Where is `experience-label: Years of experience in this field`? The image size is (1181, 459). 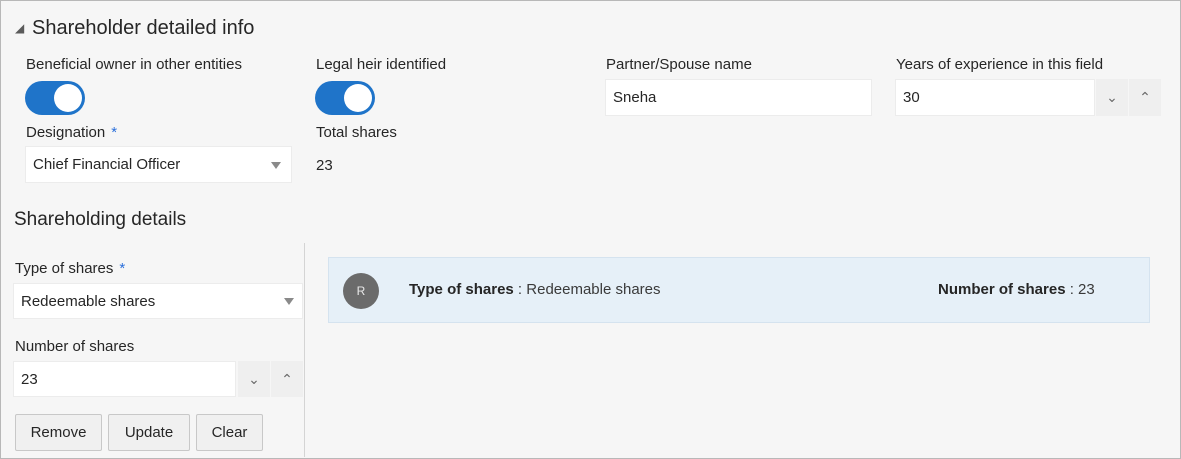 experience-label: Years of experience in this field is located at coordinates (1000, 64).